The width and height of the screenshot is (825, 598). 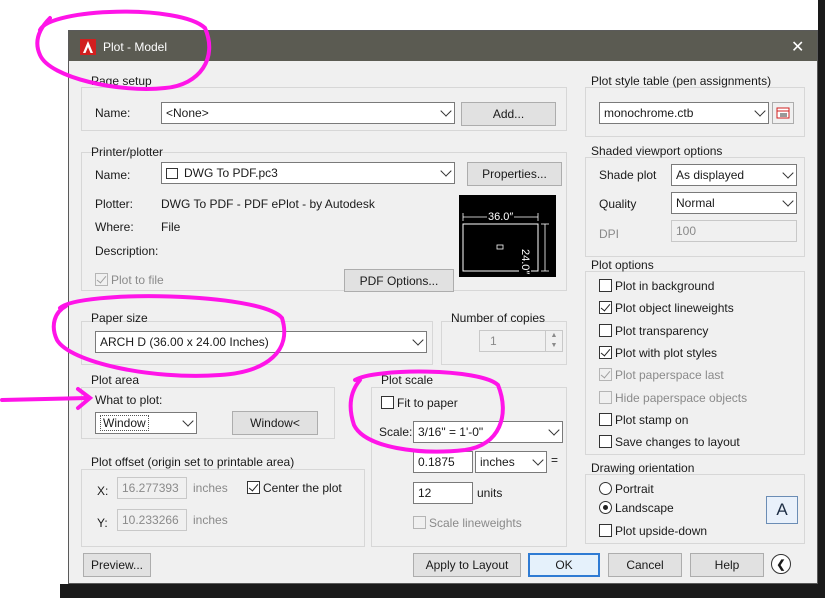 What do you see at coordinates (425, 493) in the screenshot?
I see `drawing-units-value: 12` at bounding box center [425, 493].